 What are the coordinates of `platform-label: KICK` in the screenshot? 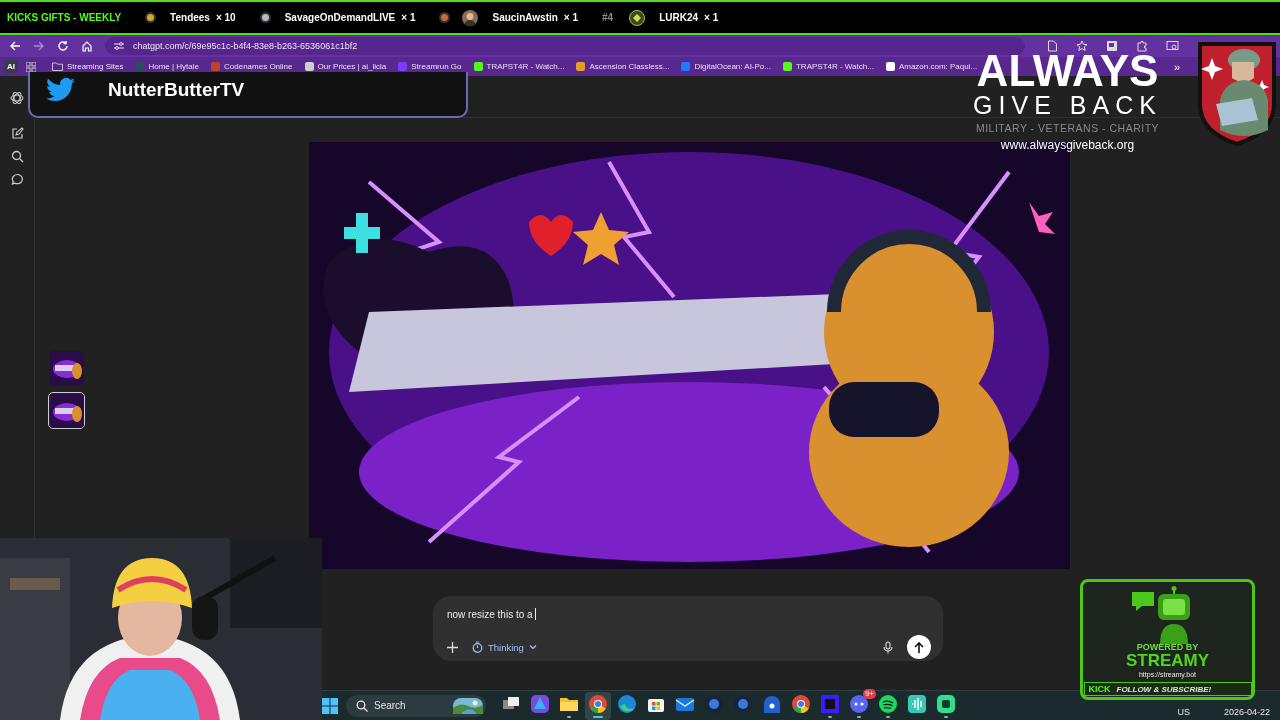 It's located at (1099, 689).